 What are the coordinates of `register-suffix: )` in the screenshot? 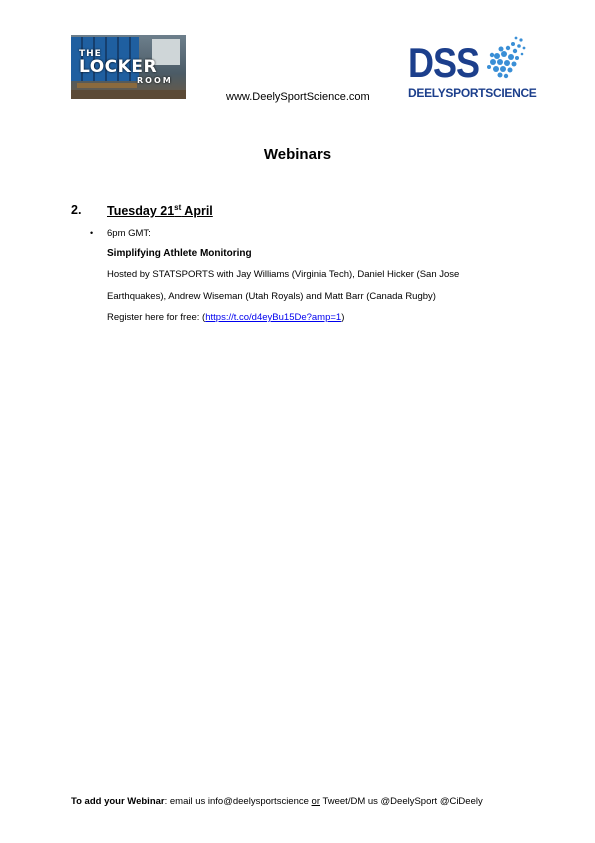 It's located at (343, 317).